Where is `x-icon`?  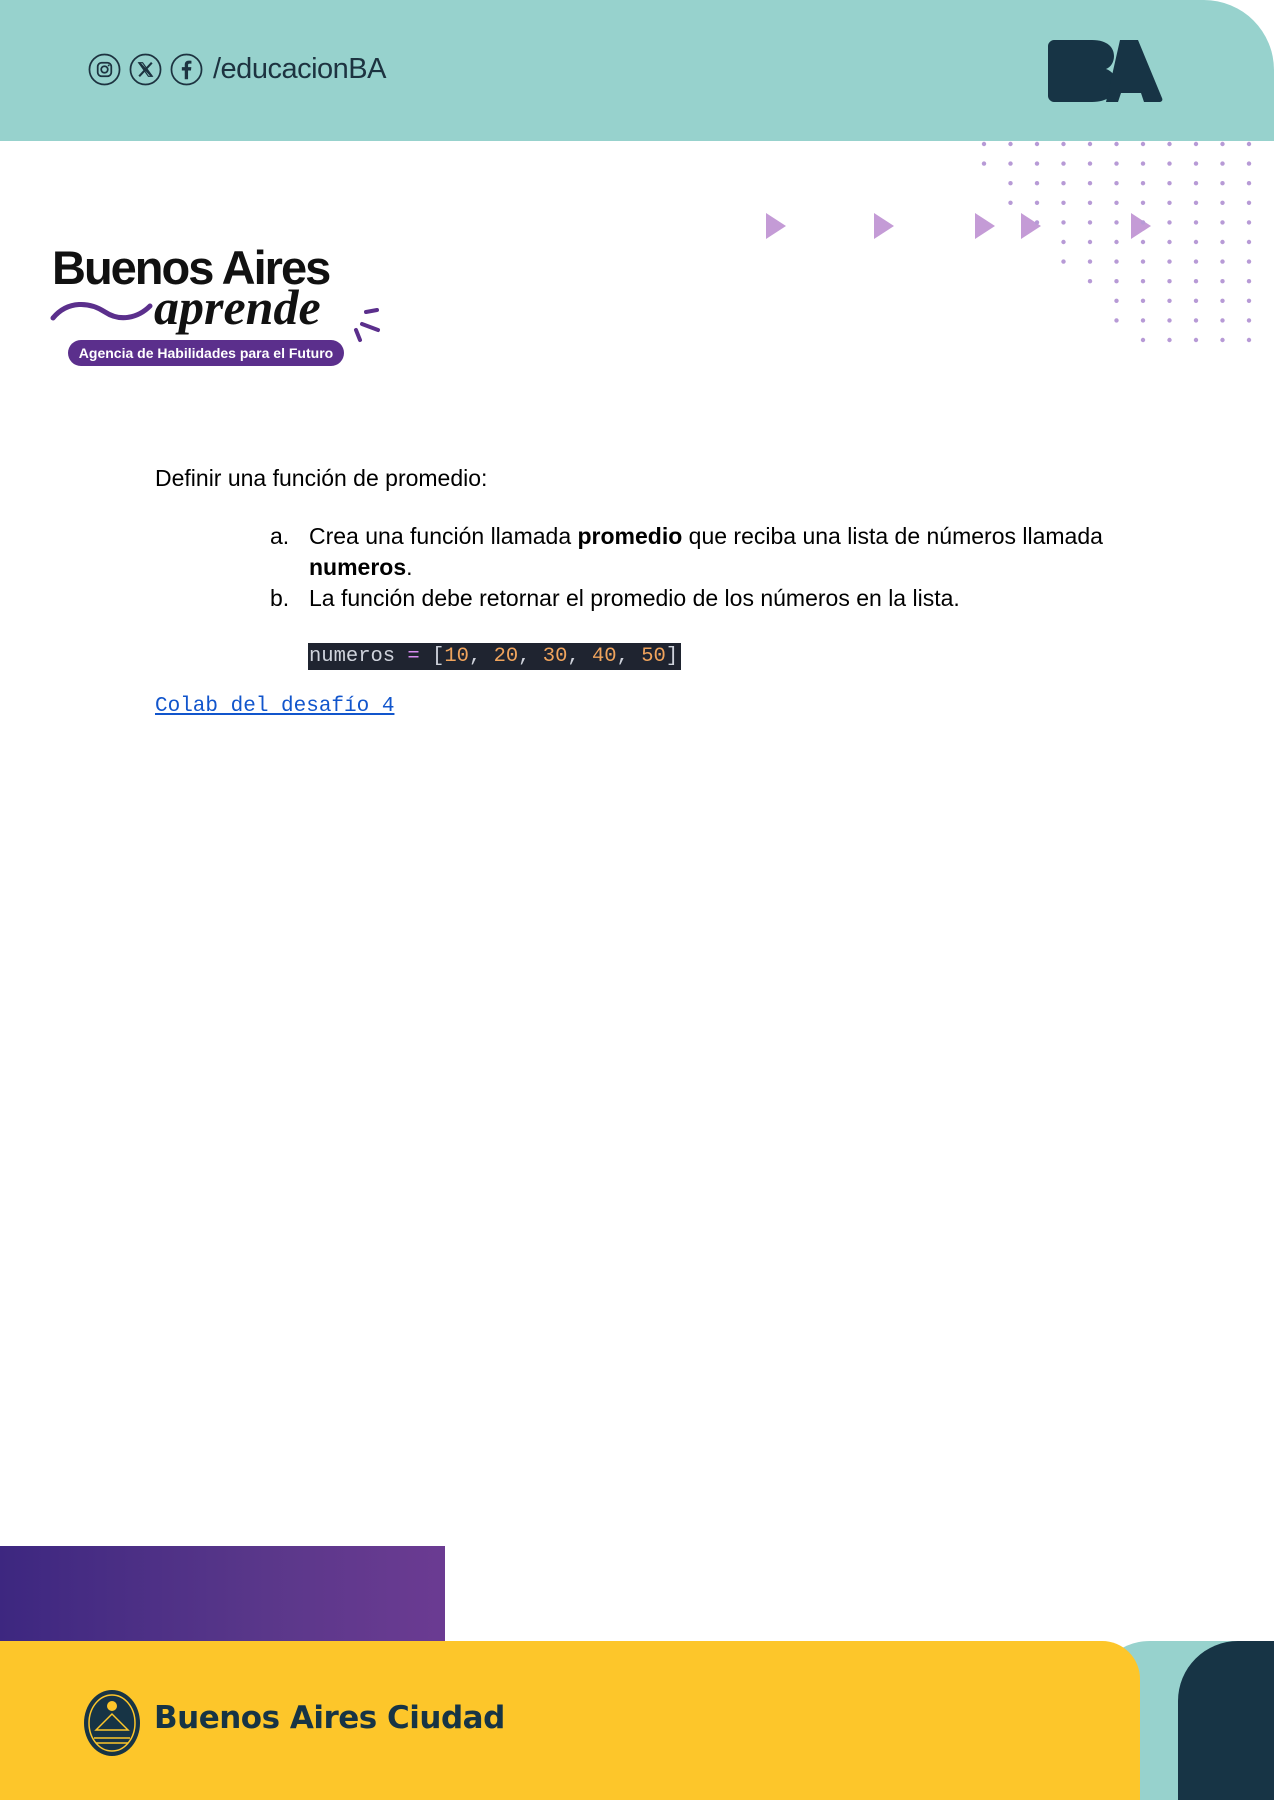 x-icon is located at coordinates (145, 69).